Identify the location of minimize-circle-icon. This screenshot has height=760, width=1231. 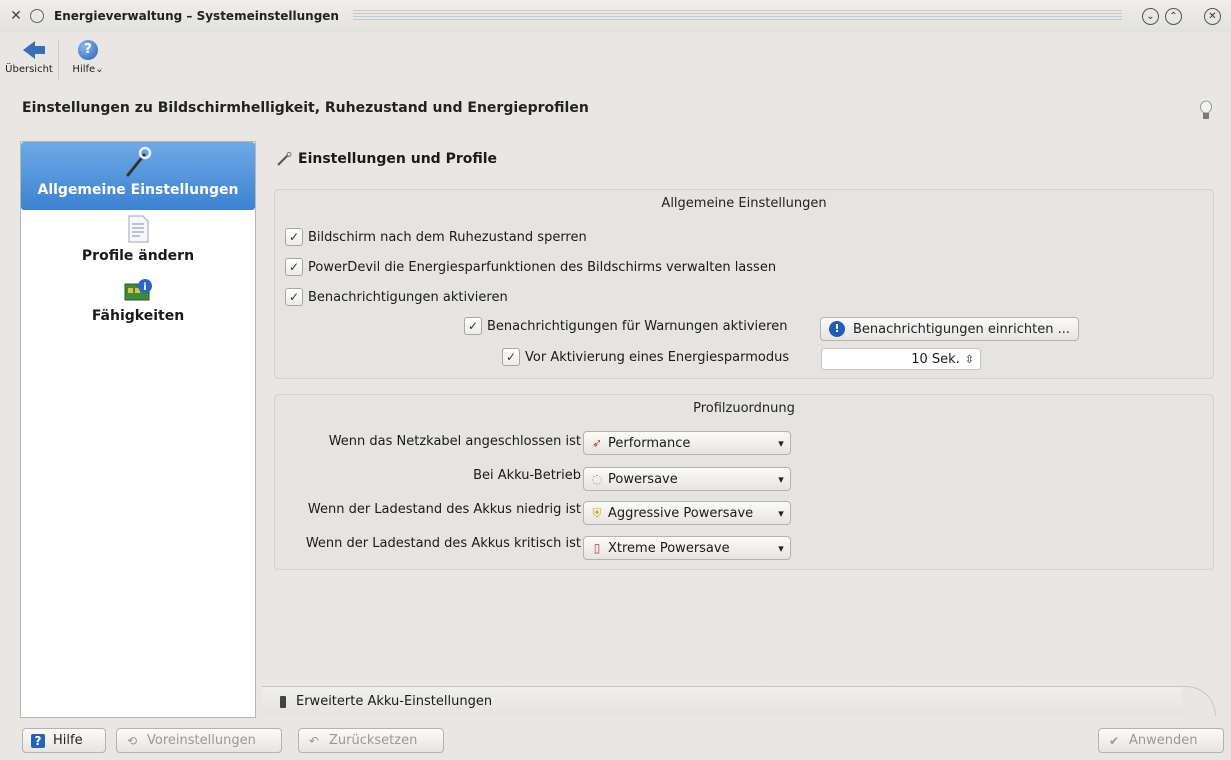
(37, 16).